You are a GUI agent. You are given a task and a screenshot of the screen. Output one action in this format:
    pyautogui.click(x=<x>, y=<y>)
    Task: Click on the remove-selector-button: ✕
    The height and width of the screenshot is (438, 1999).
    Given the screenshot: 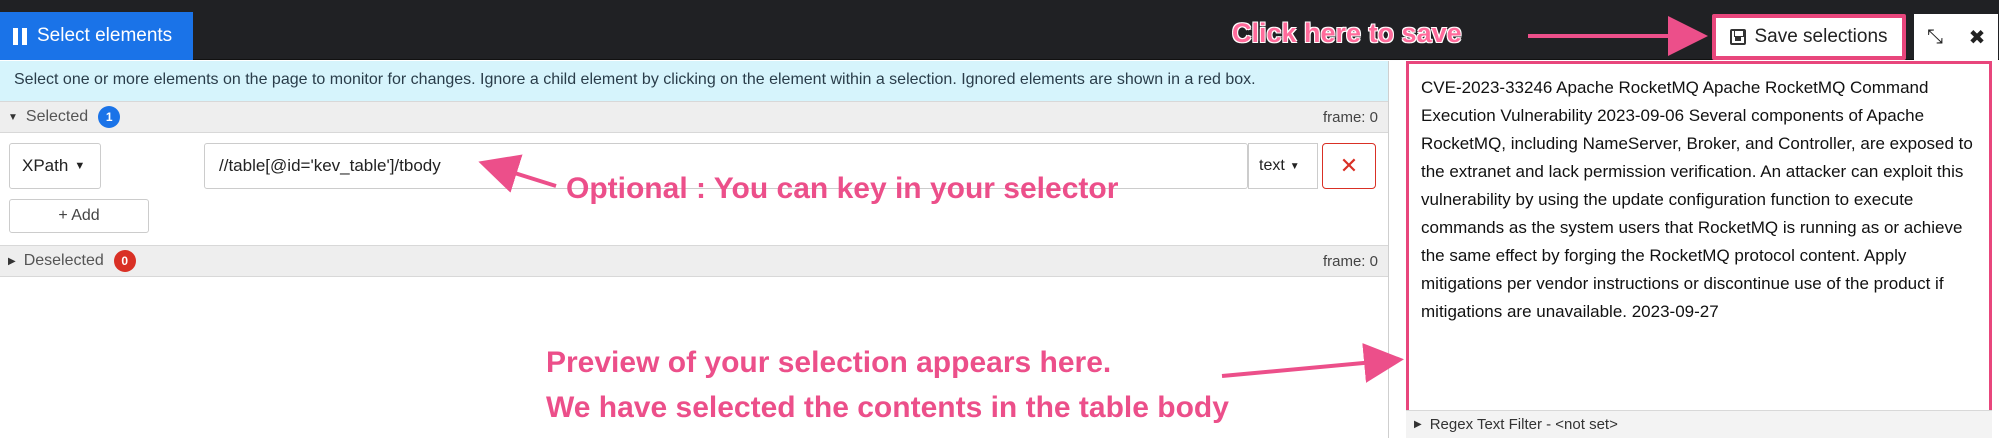 What is the action you would take?
    pyautogui.click(x=1349, y=166)
    